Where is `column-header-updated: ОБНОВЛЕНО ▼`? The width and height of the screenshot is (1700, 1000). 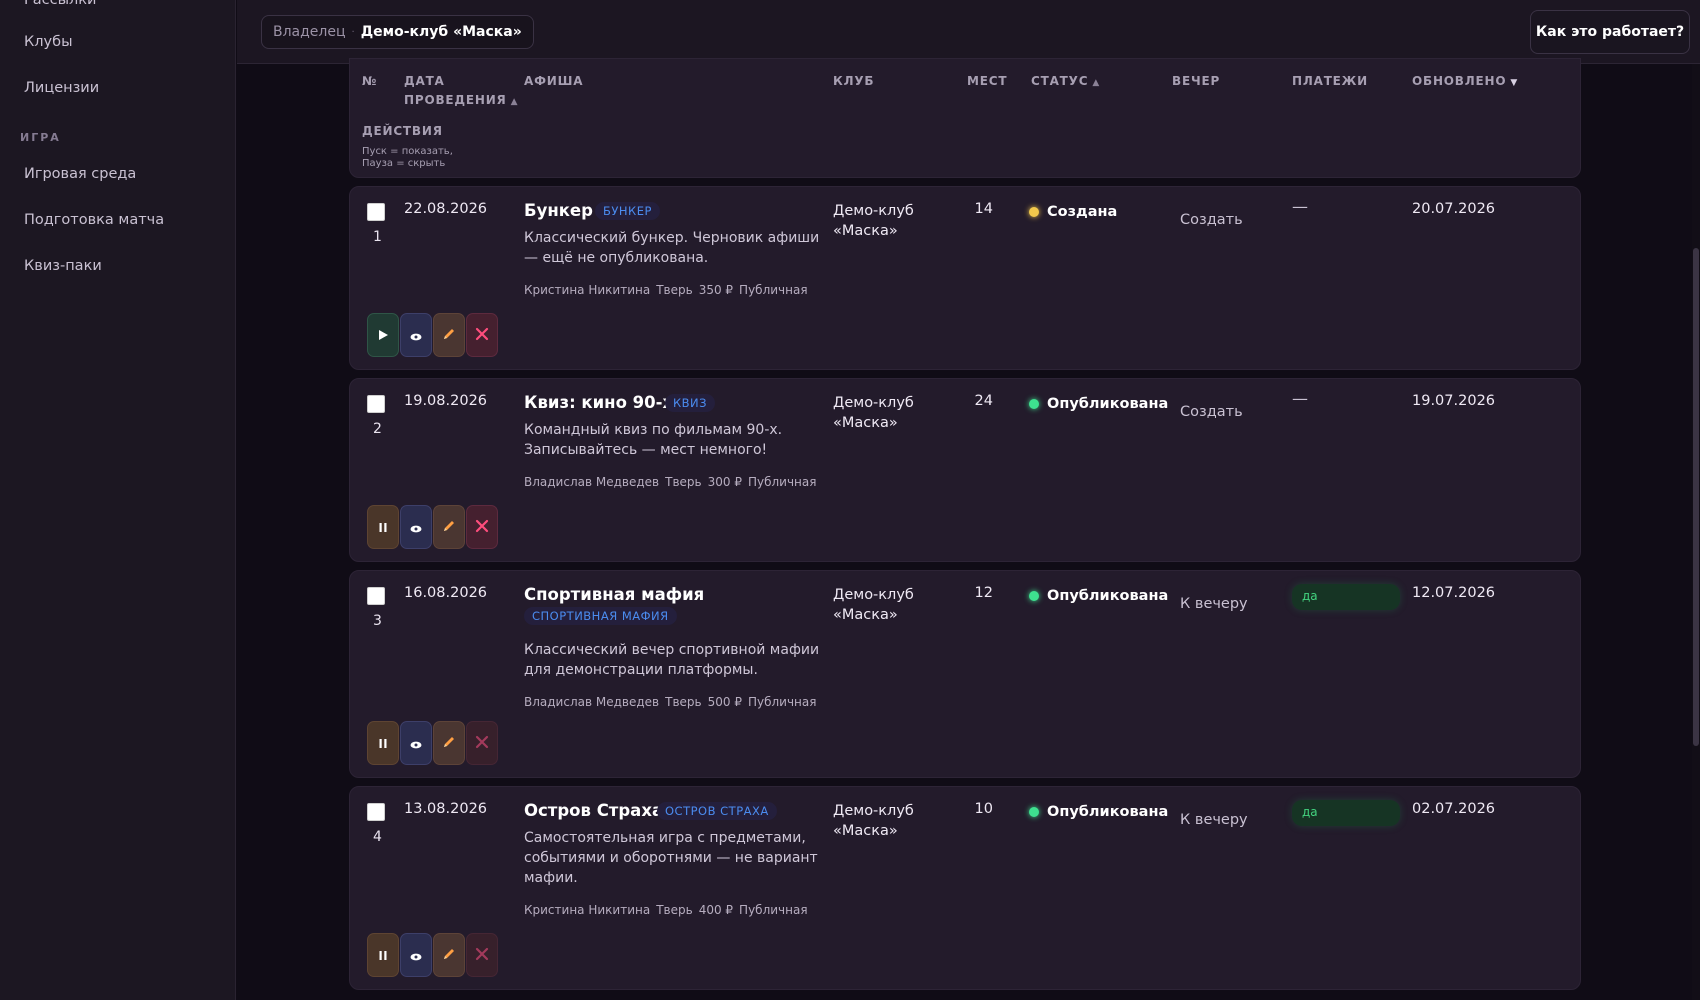
column-header-updated: ОБНОВЛЕНО ▼ is located at coordinates (1465, 82).